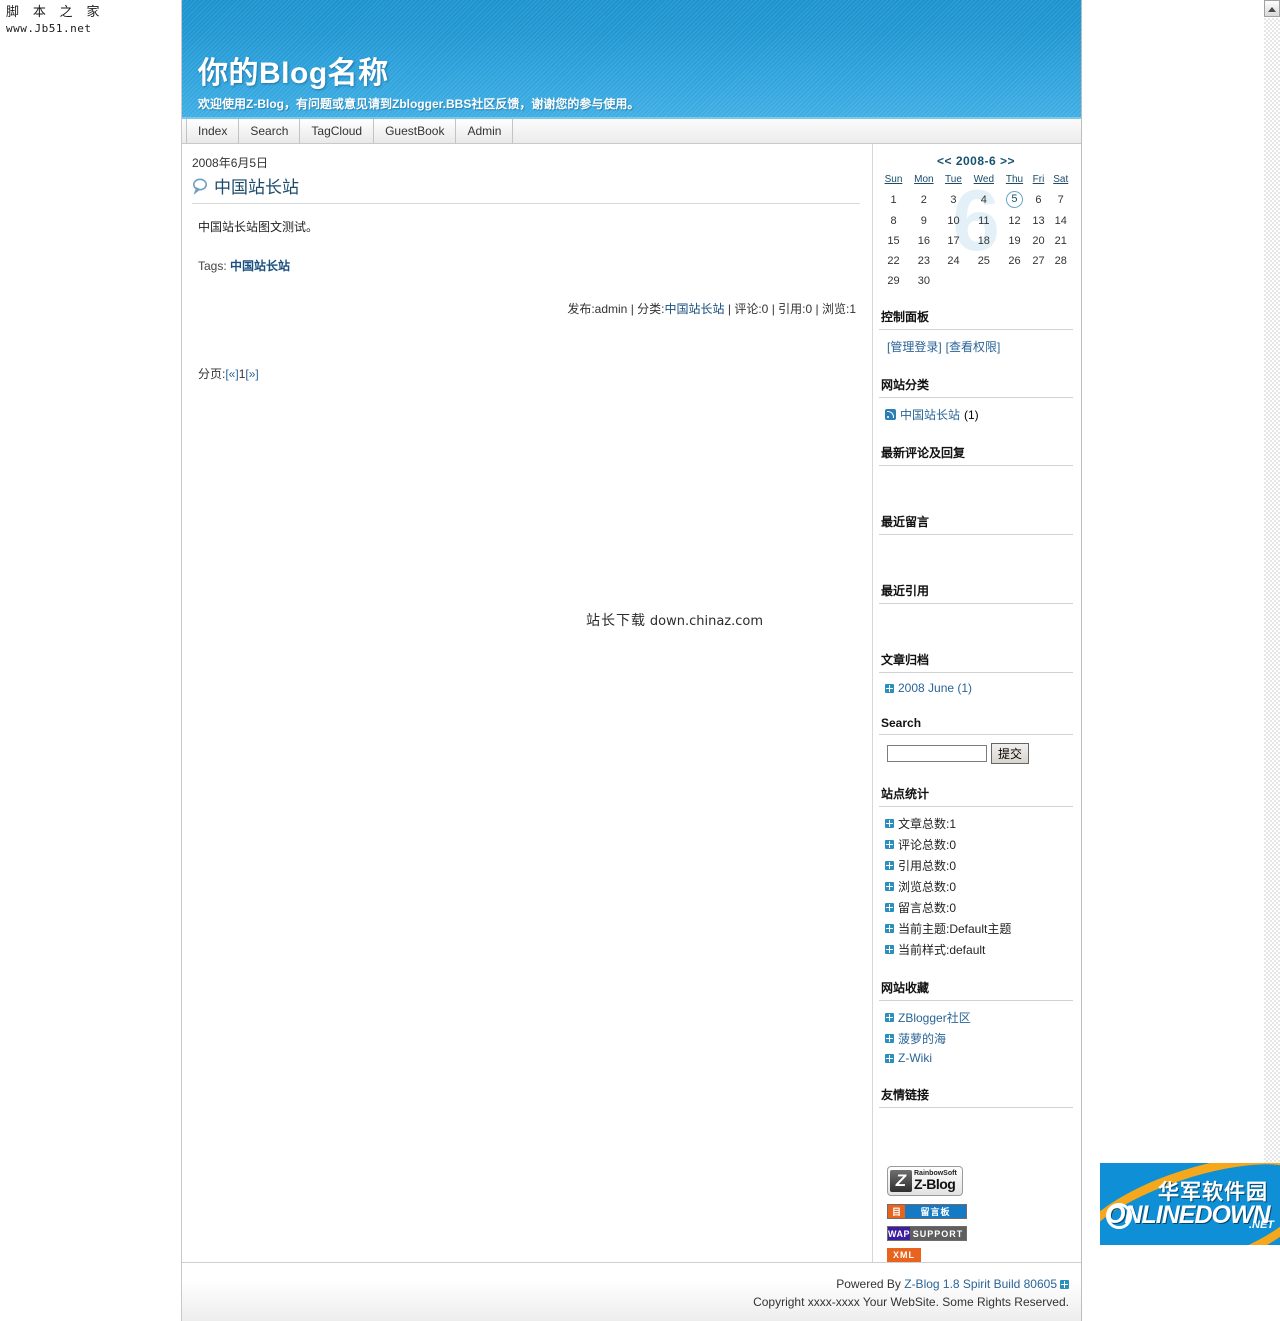 The width and height of the screenshot is (1280, 1321). Describe the element at coordinates (937, 753) in the screenshot. I see `search-input` at that location.